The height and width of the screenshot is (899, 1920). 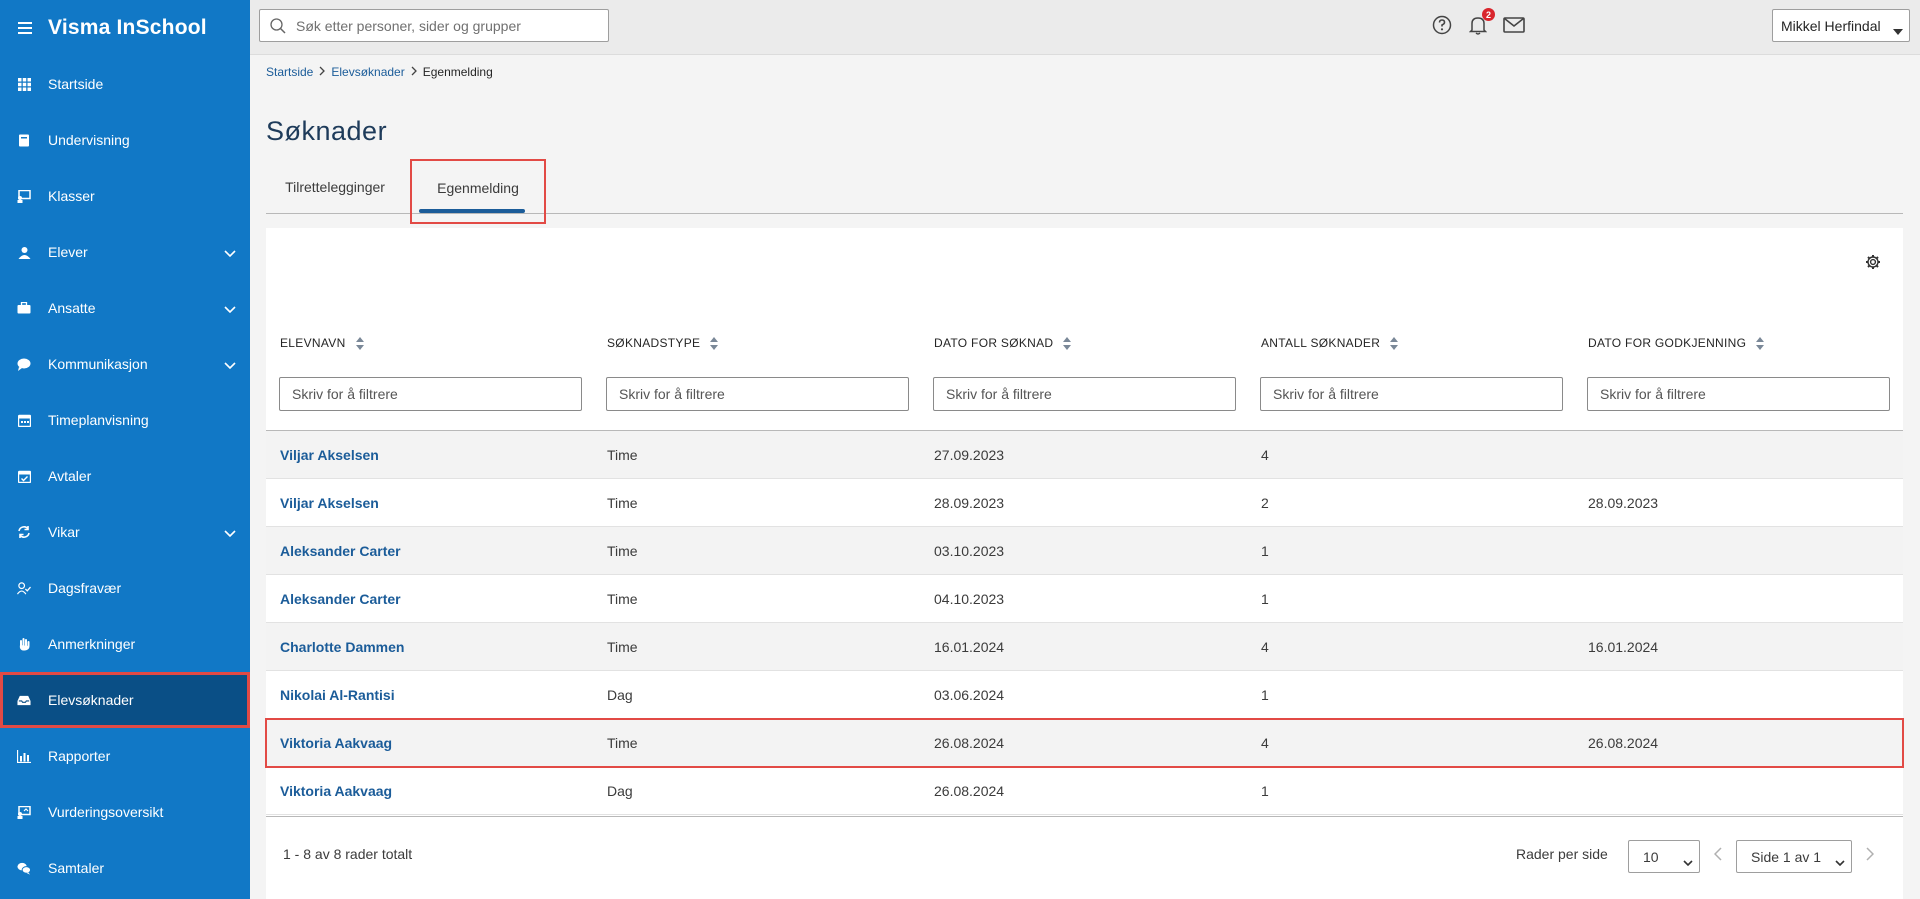 I want to click on gear-icon, so click(x=1873, y=264).